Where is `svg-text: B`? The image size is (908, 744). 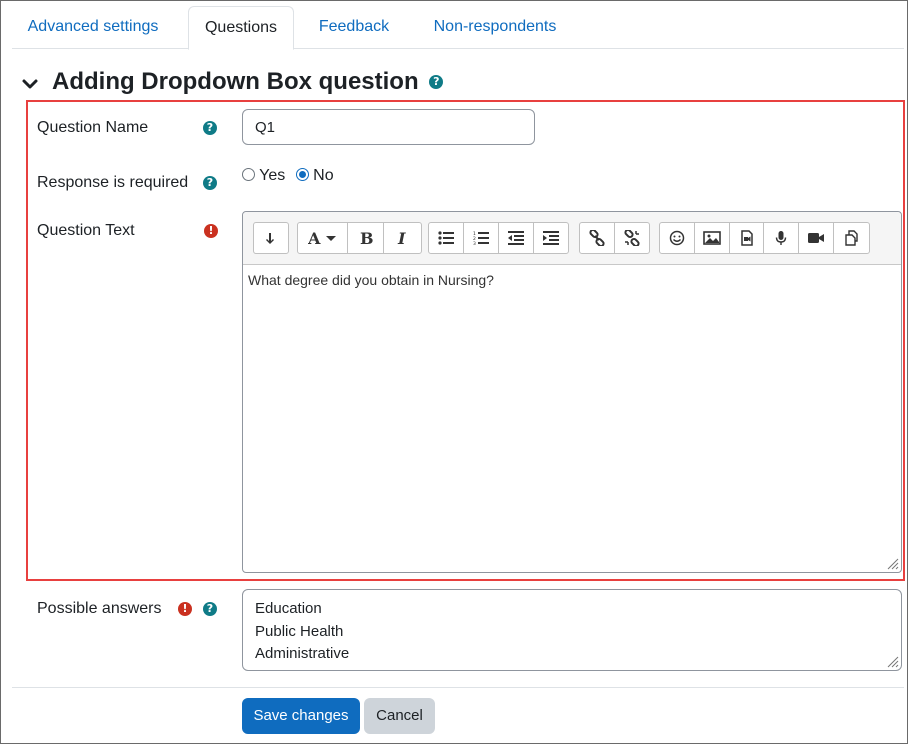
svg-text: B is located at coordinates (366, 238).